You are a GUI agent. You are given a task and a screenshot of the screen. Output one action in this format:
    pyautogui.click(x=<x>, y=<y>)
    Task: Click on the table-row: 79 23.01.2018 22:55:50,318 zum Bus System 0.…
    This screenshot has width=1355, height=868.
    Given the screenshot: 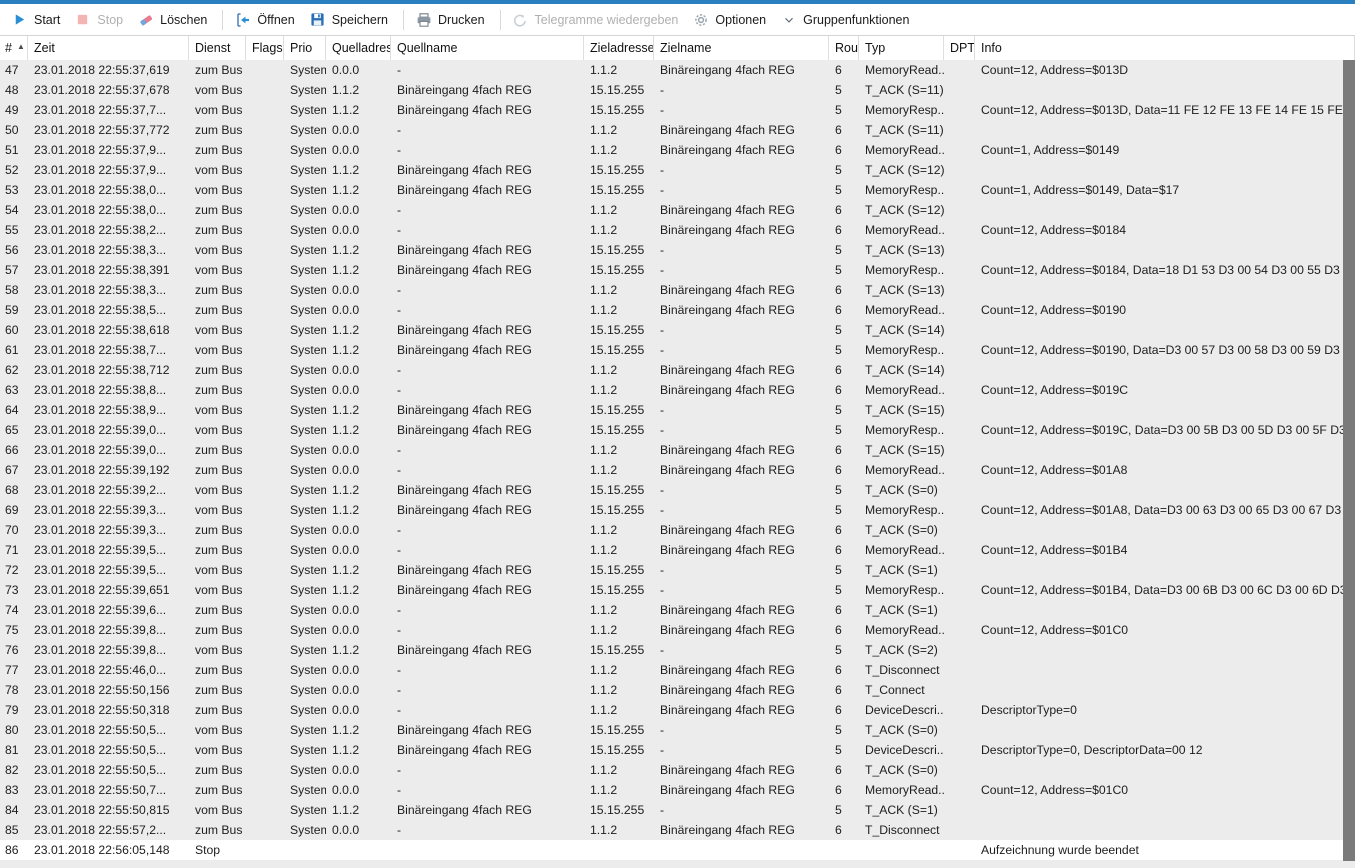 What is the action you would take?
    pyautogui.click(x=677, y=710)
    